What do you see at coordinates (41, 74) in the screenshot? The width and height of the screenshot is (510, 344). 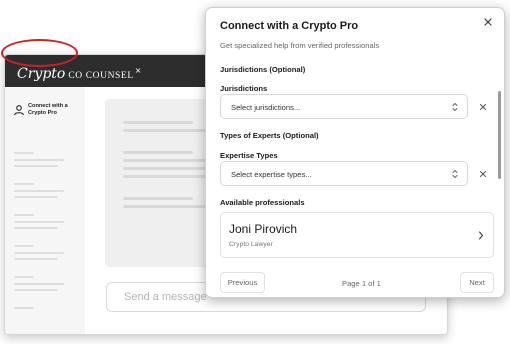 I see `brand-script: Crypto` at bounding box center [41, 74].